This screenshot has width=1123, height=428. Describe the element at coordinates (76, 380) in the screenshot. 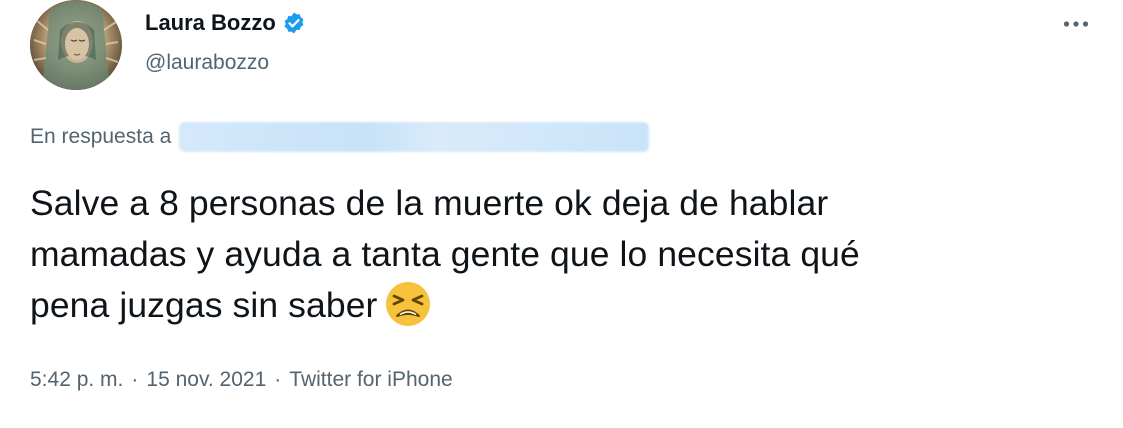

I see `tweet-time-link: 5:42 p. m.` at that location.